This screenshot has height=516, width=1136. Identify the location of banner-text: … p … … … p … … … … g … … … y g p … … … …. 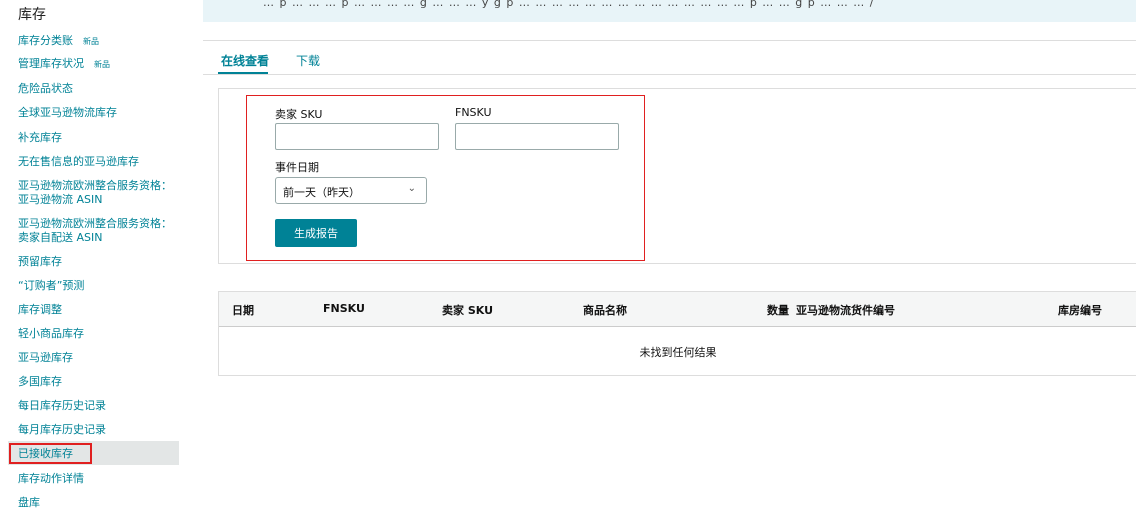
(569, 4).